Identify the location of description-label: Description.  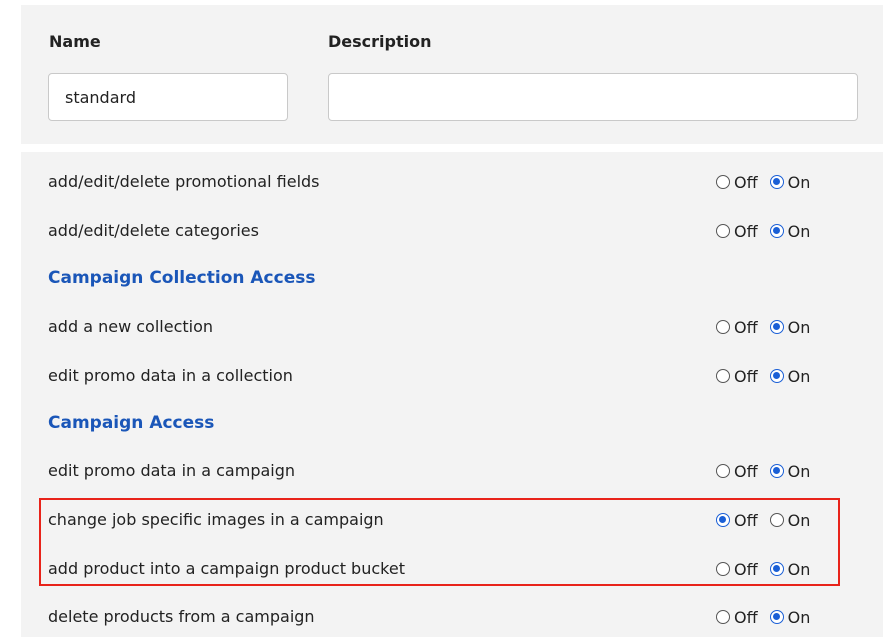
(380, 41).